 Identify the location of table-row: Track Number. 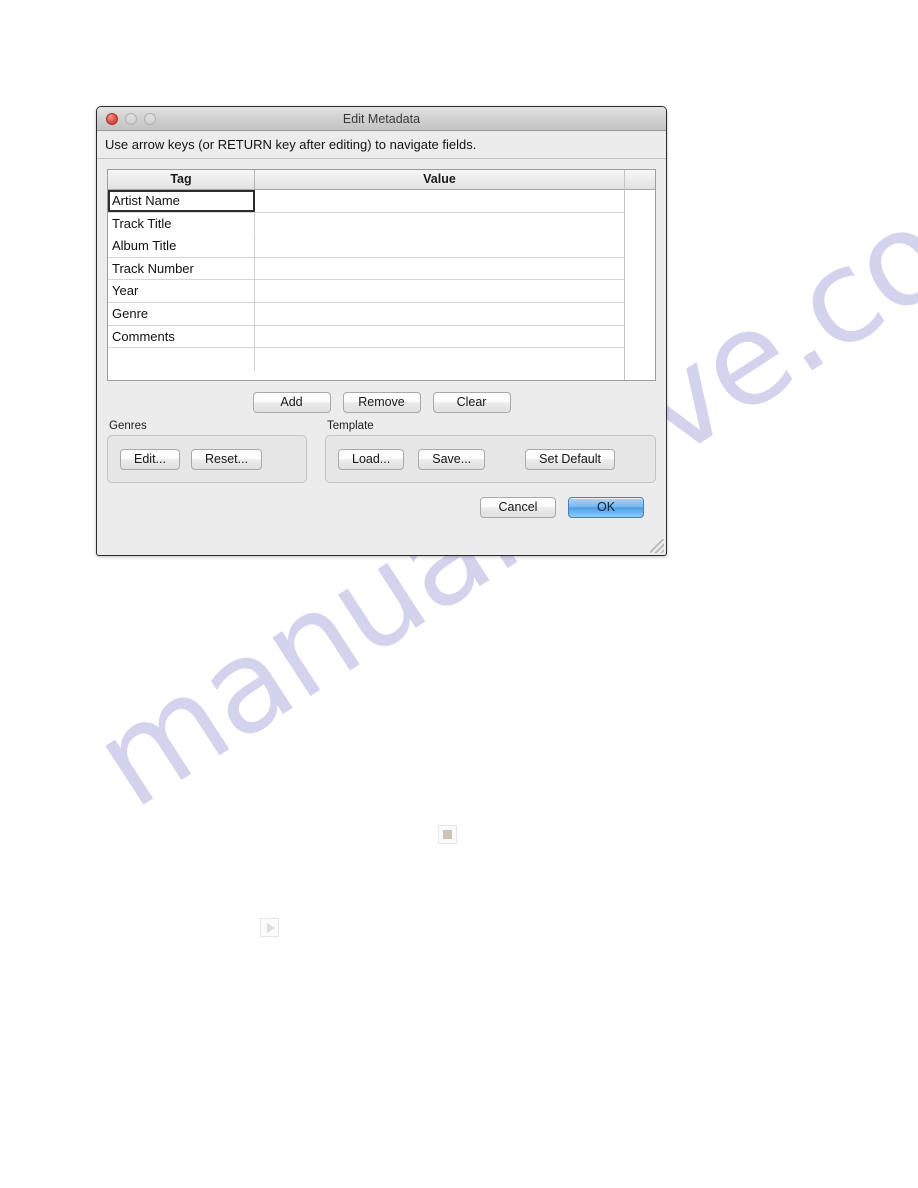
(366, 269).